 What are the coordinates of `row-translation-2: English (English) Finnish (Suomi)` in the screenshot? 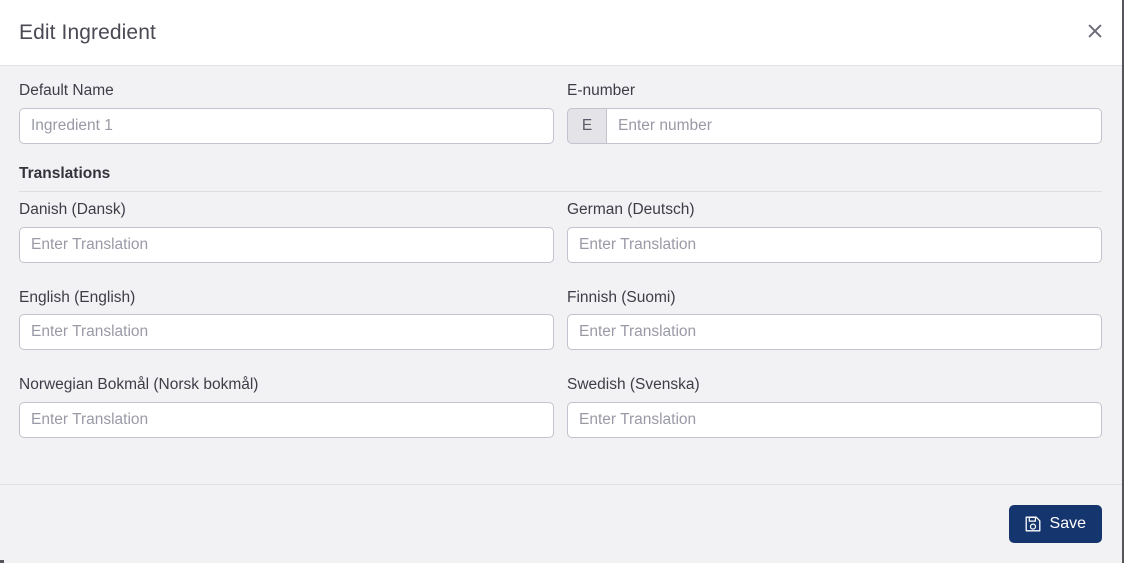 It's located at (560, 320).